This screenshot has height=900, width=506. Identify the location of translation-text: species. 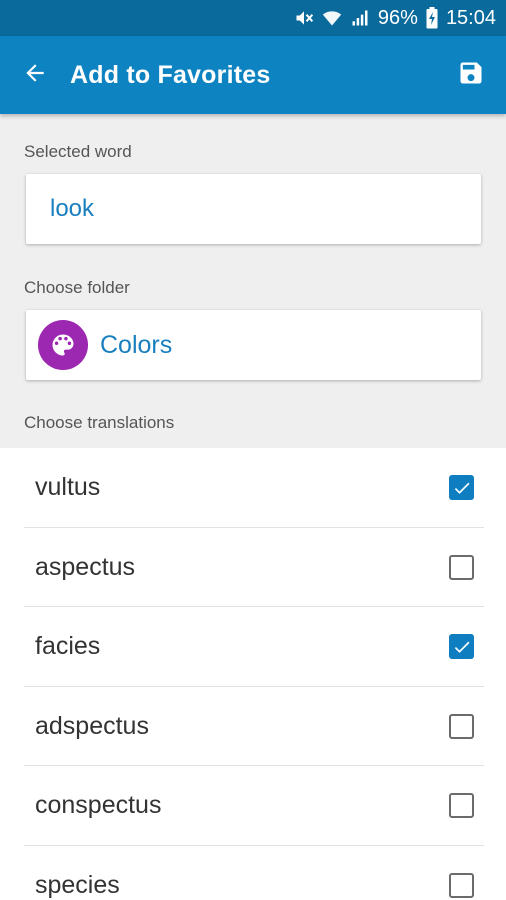
(77, 884).